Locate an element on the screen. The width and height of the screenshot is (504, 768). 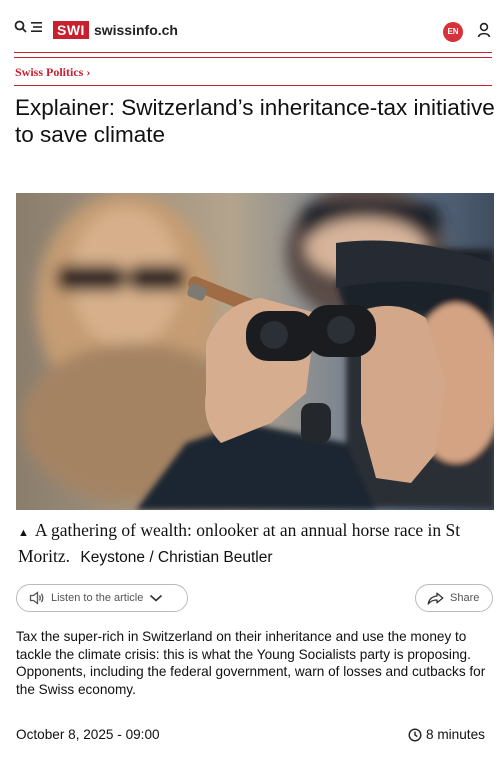
account-button is located at coordinates (484, 32).